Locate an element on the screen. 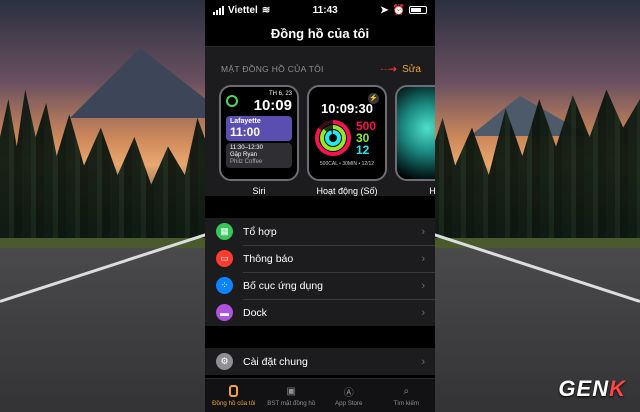 This screenshot has height=412, width=640. menu-item-label: Dock is located at coordinates (255, 312).